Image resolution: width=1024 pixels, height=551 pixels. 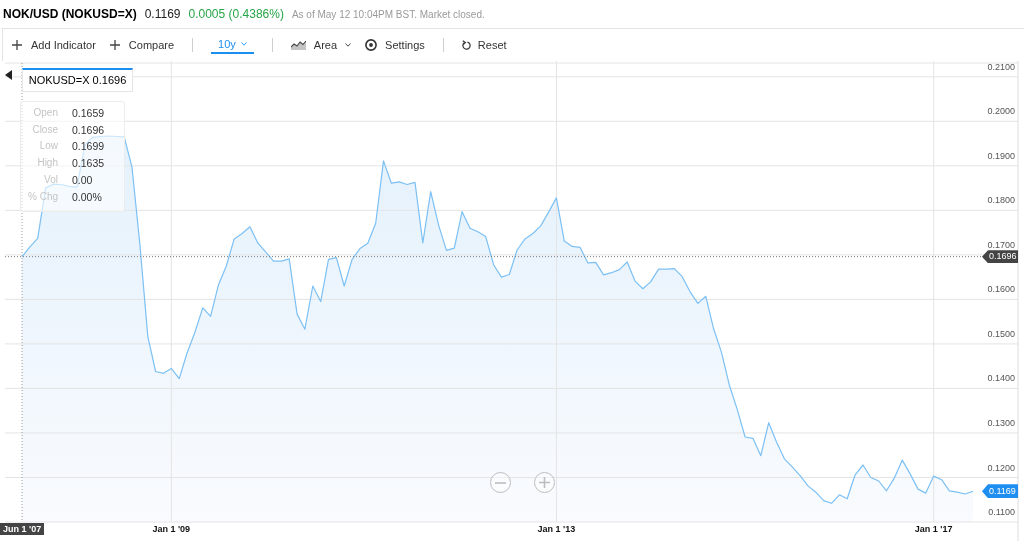 What do you see at coordinates (236, 14) in the screenshot?
I see `price-change: 0.0005 (0.4386%)` at bounding box center [236, 14].